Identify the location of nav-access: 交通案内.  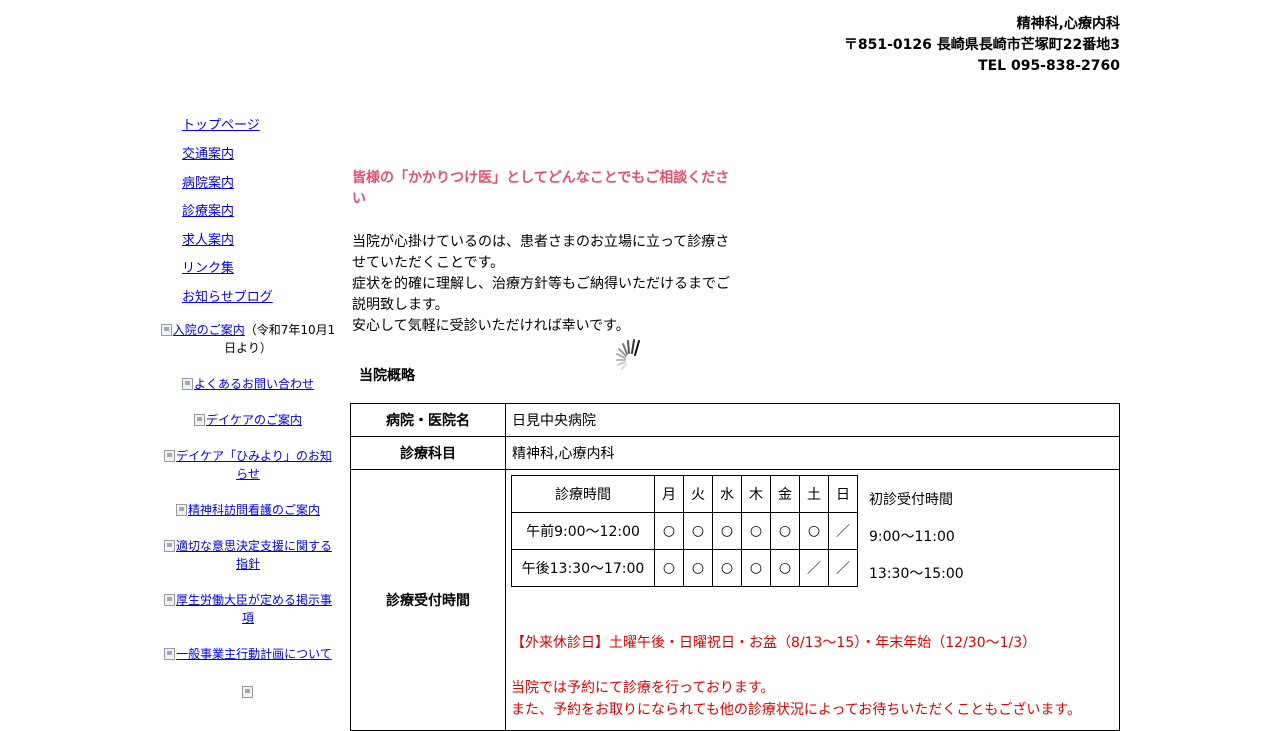
(208, 155).